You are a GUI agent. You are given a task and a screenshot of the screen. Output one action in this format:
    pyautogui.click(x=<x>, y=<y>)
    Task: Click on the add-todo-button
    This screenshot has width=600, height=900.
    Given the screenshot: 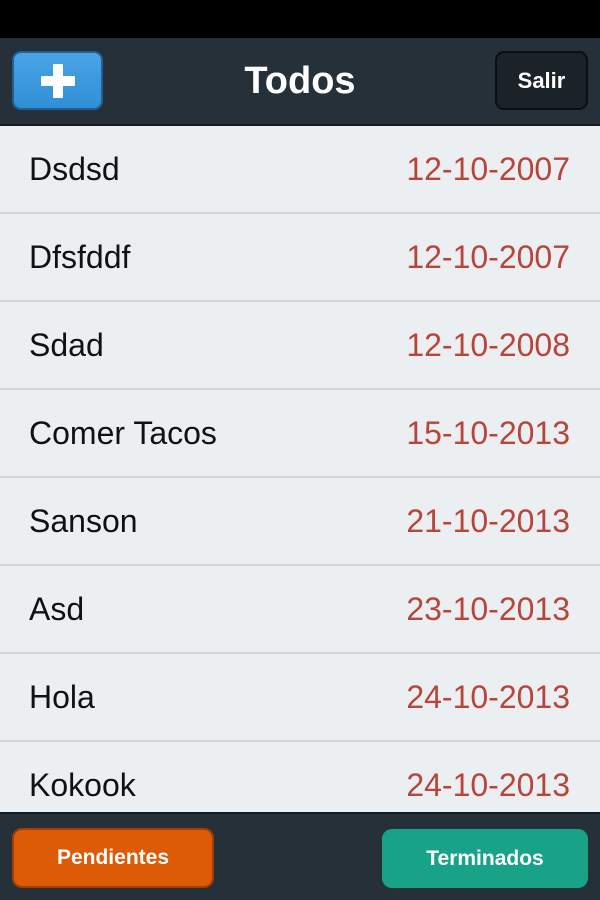 What is the action you would take?
    pyautogui.click(x=57, y=80)
    